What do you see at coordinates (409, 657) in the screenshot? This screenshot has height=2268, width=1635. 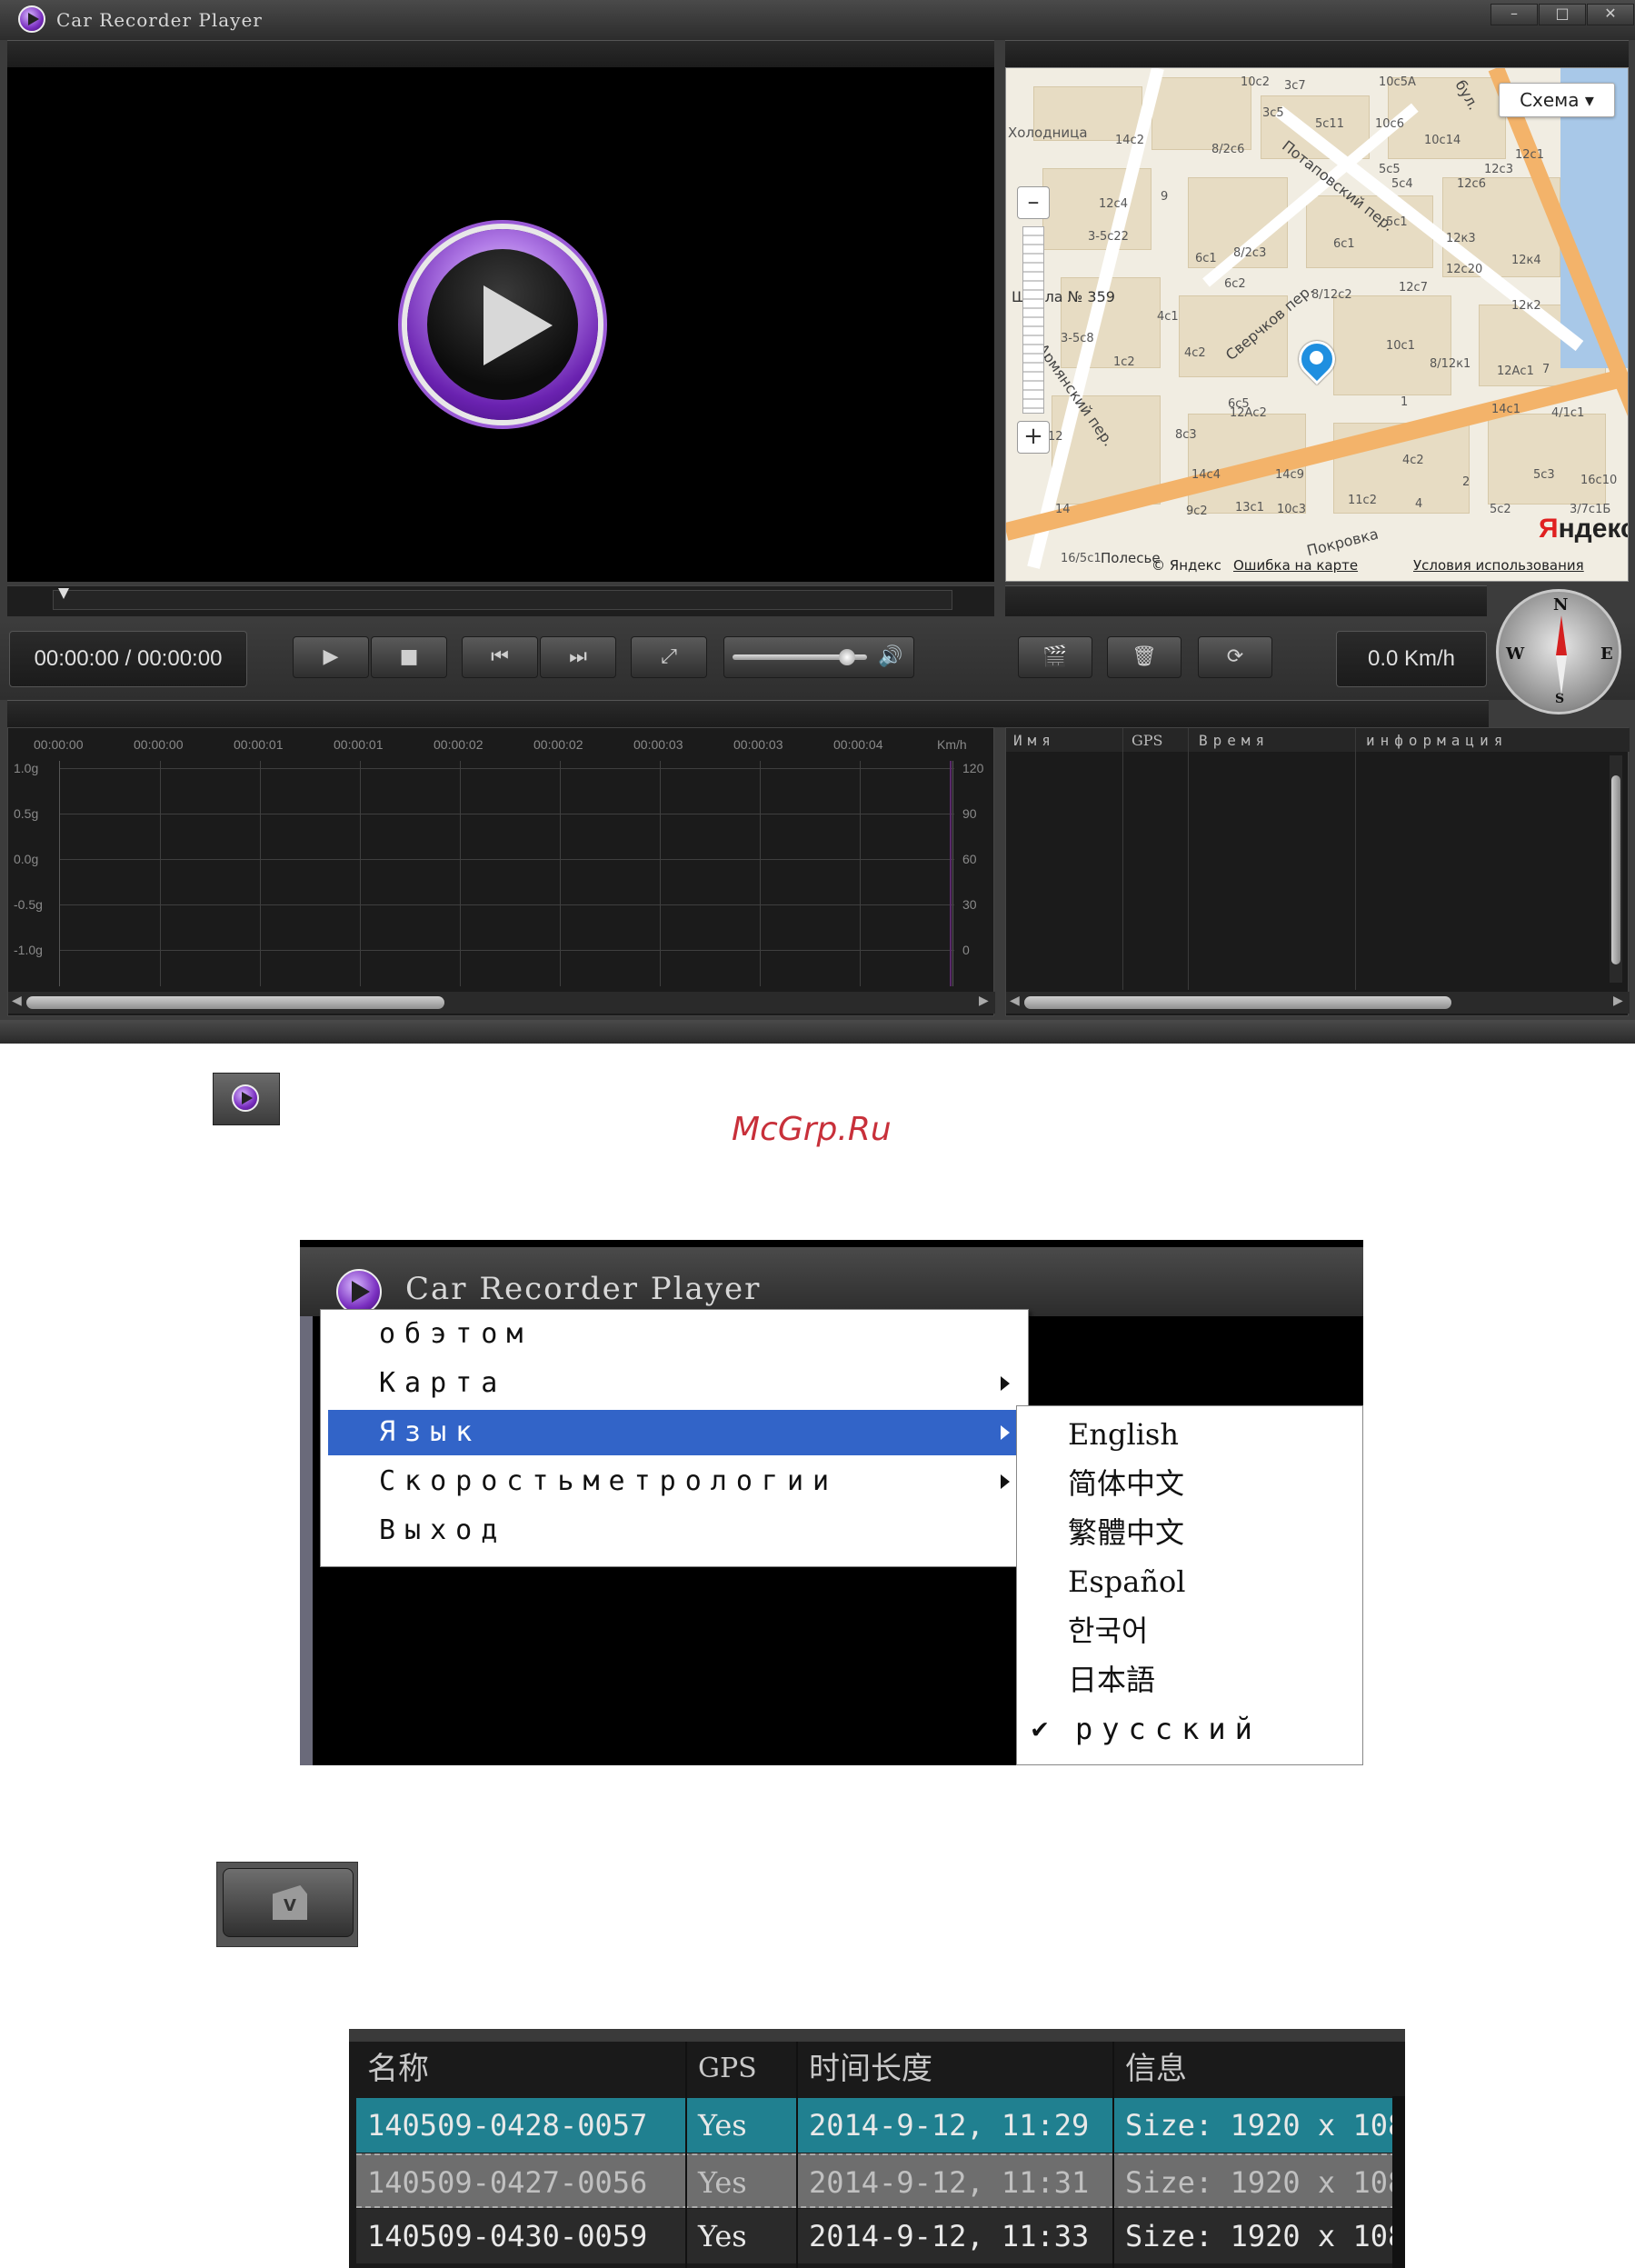 I see `stop-button: ■` at bounding box center [409, 657].